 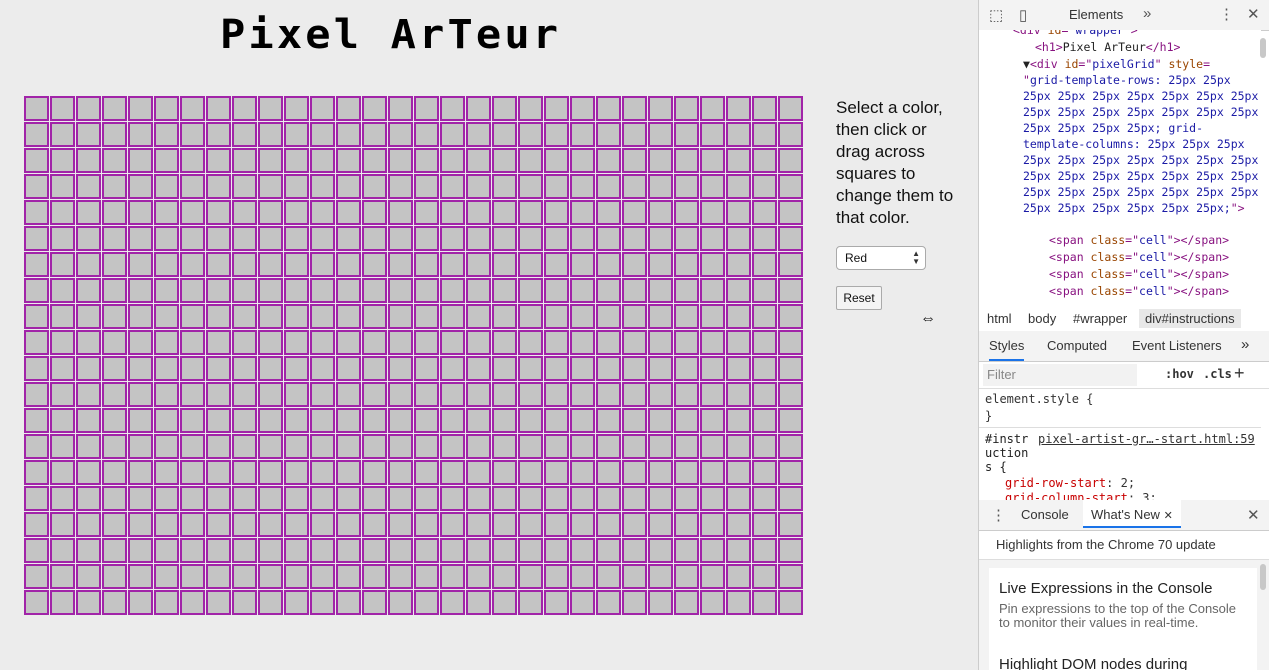 What do you see at coordinates (1060, 375) in the screenshot?
I see `filter-input: Filter` at bounding box center [1060, 375].